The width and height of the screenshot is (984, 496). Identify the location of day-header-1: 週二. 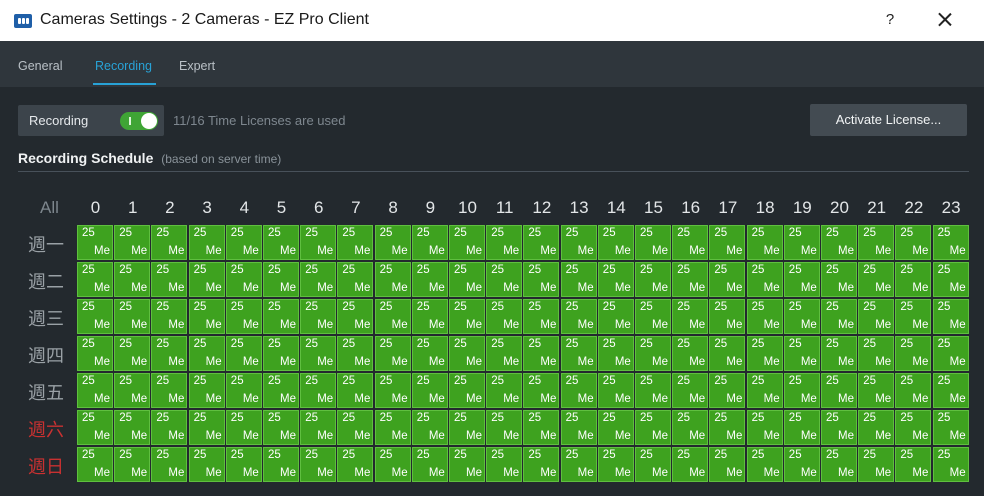
(50, 281).